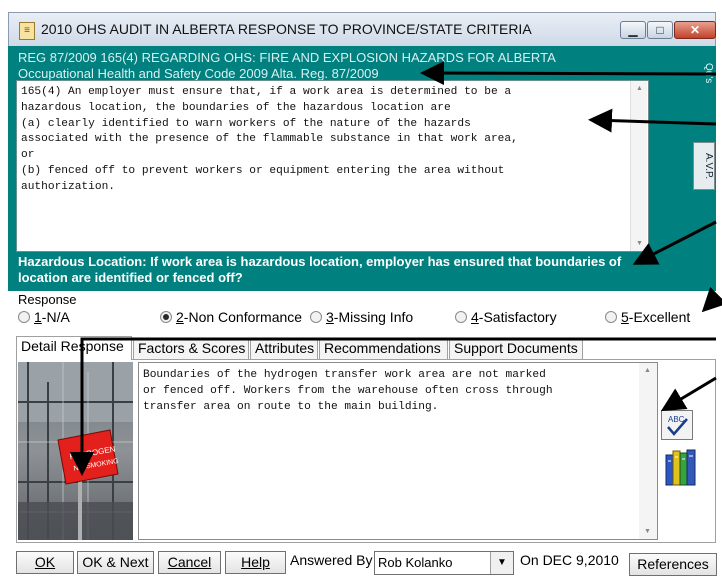 The width and height of the screenshot is (722, 579). Describe the element at coordinates (625, 317) in the screenshot. I see `option-number: 5` at that location.